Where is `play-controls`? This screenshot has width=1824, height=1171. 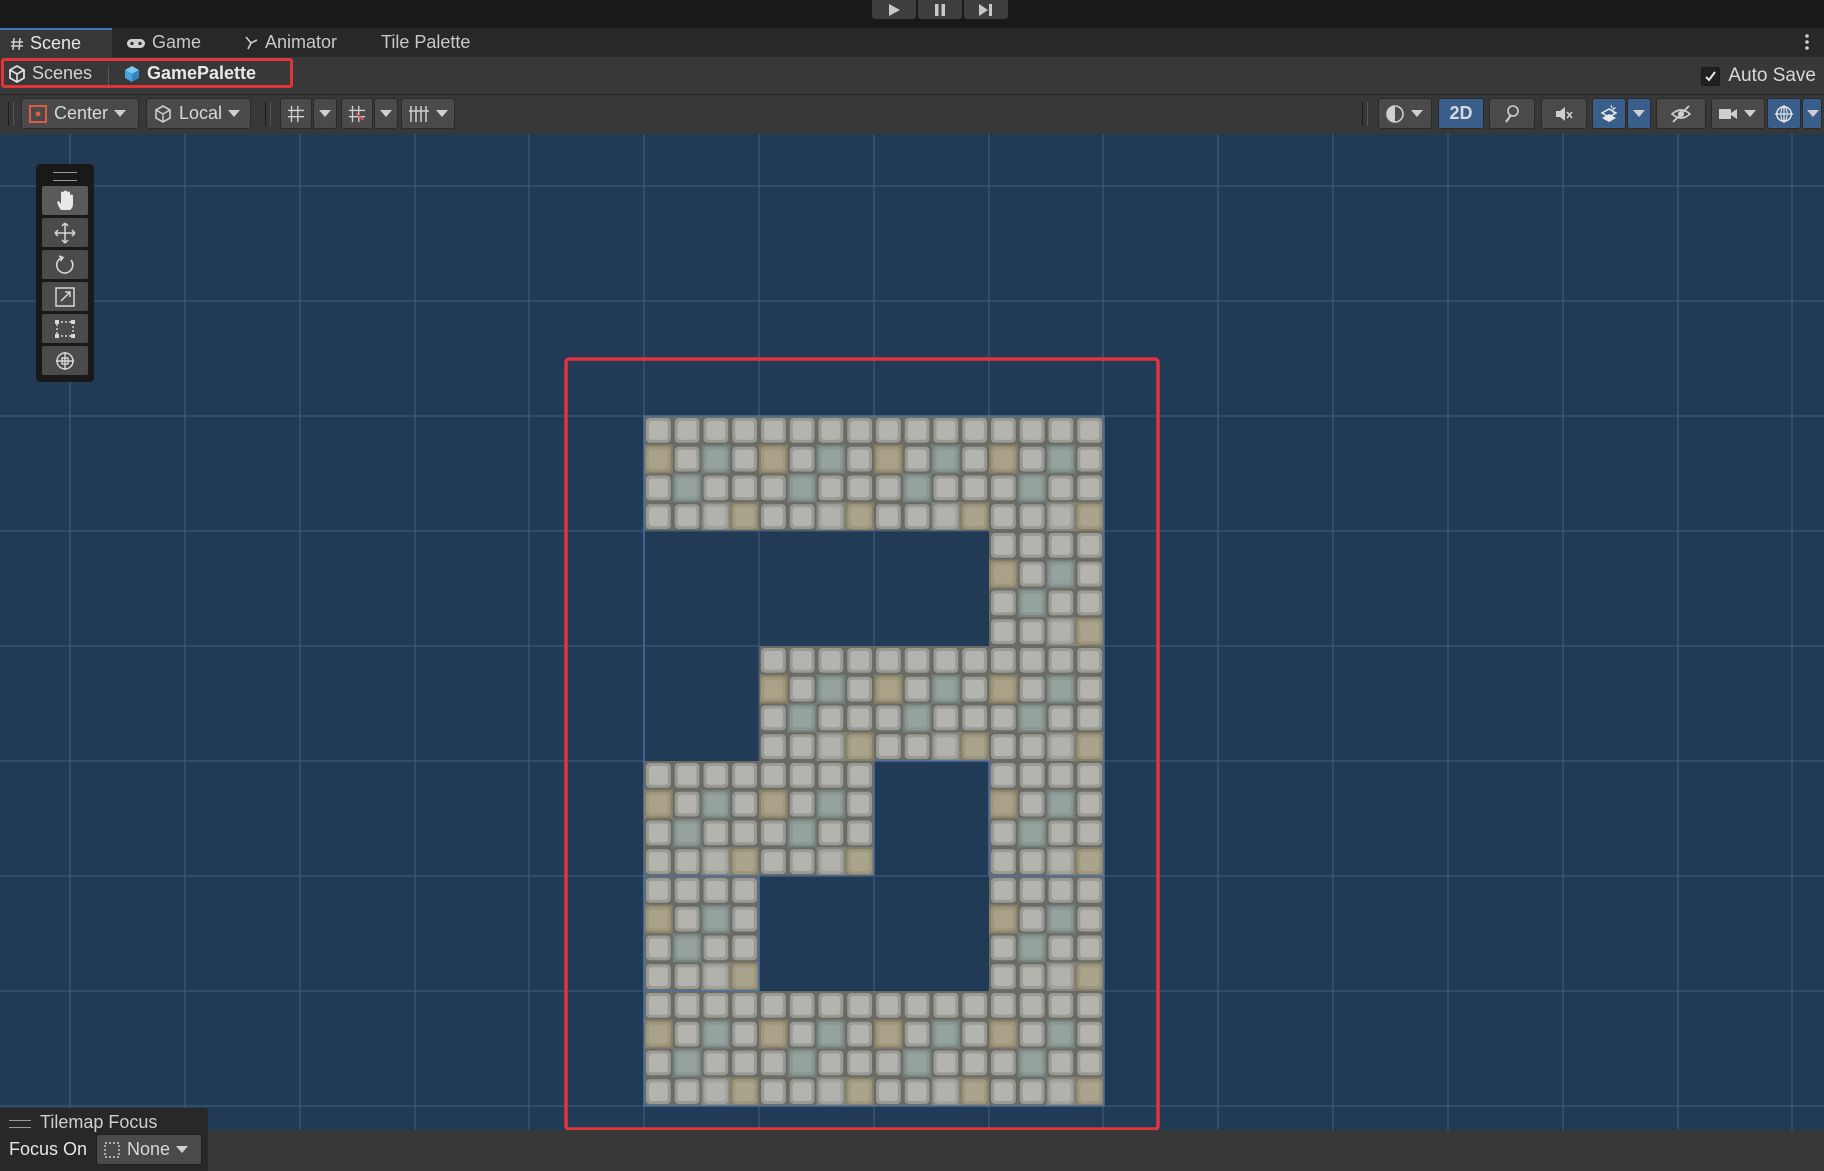
play-controls is located at coordinates (940, 9).